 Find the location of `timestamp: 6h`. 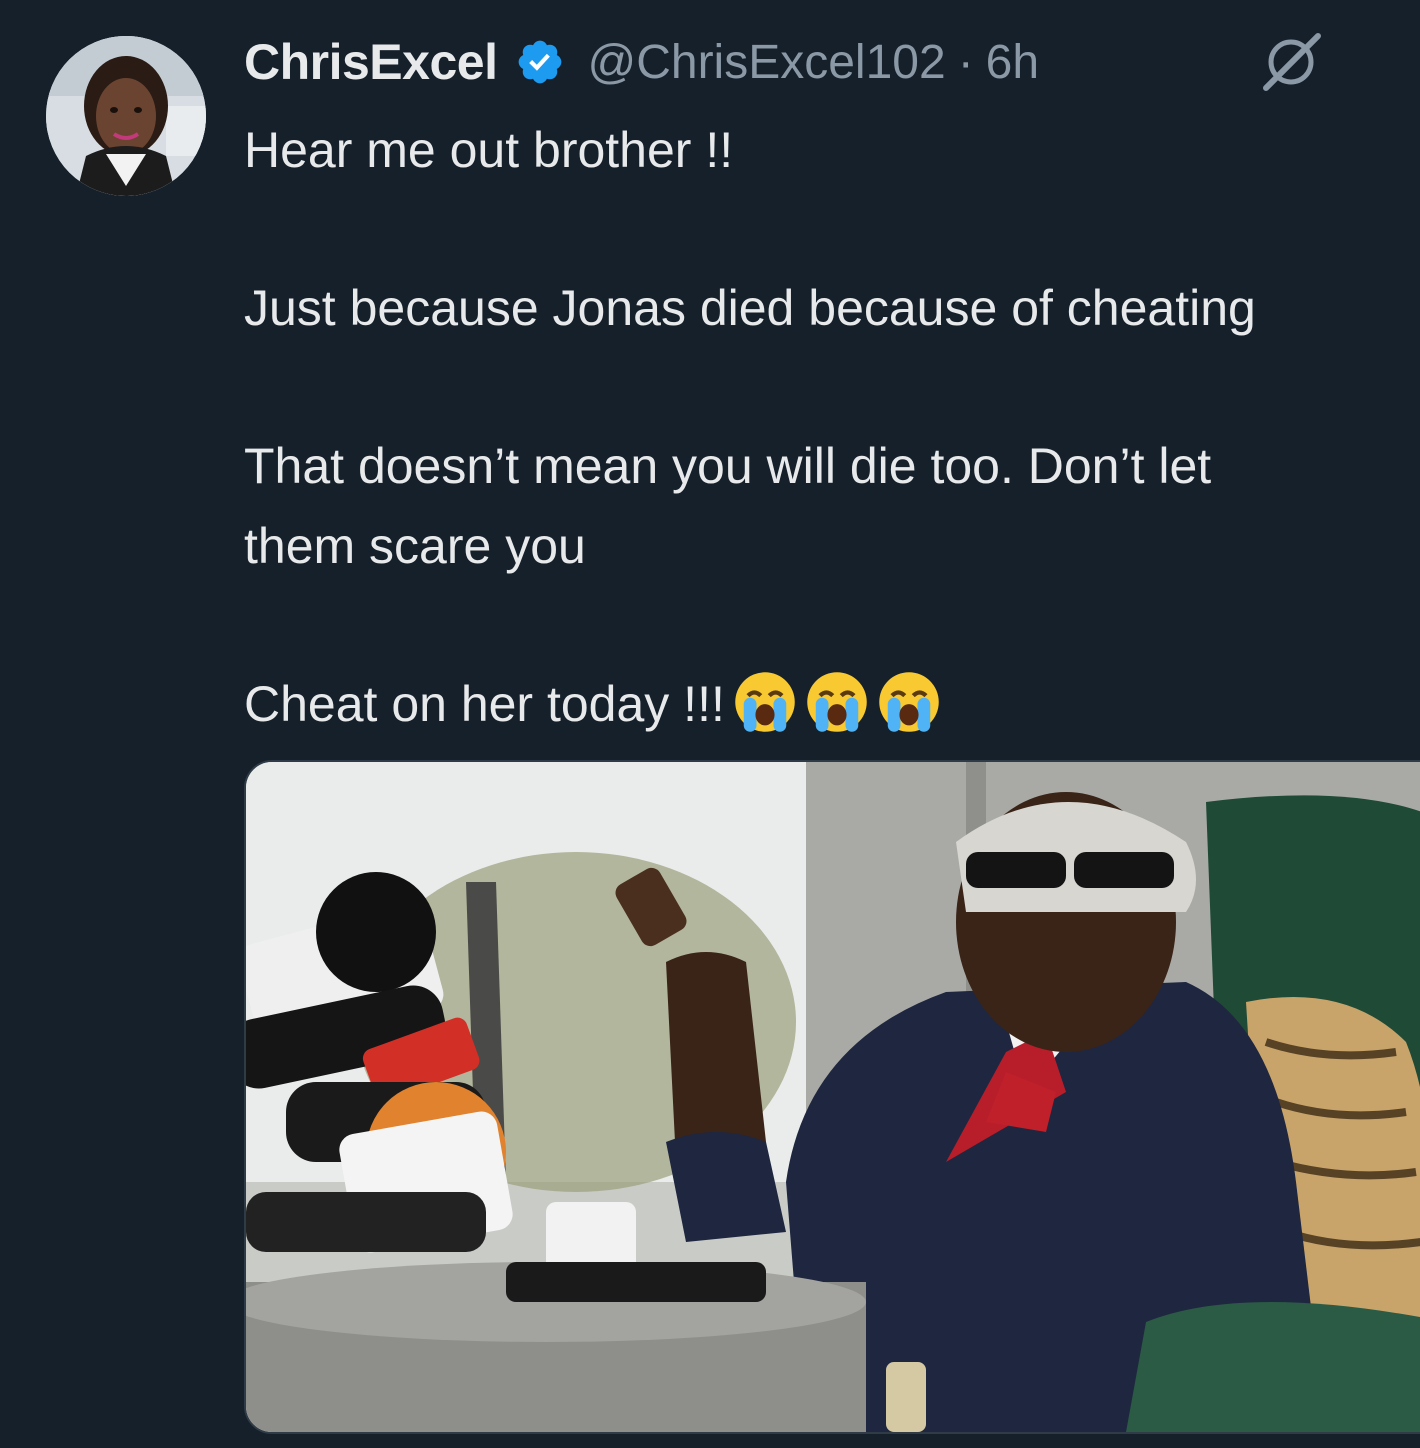

timestamp: 6h is located at coordinates (1012, 62).